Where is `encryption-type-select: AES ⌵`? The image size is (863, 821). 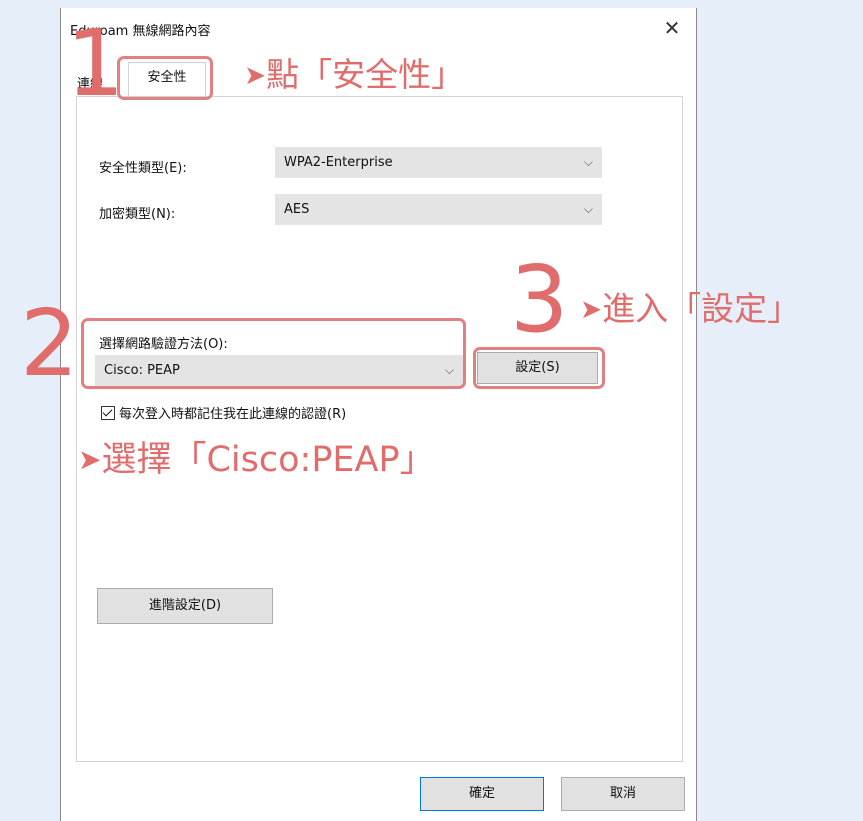
encryption-type-select: AES ⌵ is located at coordinates (438, 209).